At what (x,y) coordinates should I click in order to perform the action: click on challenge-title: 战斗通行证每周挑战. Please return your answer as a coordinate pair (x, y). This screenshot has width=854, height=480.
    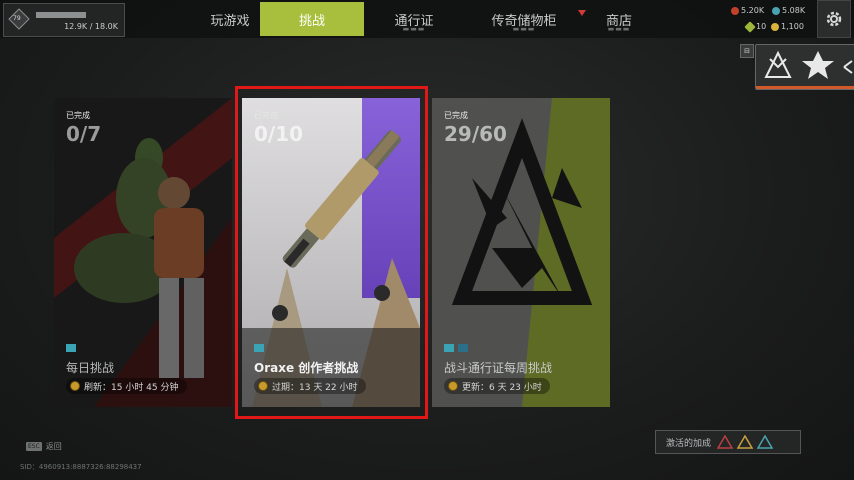
    Looking at the image, I should click on (498, 368).